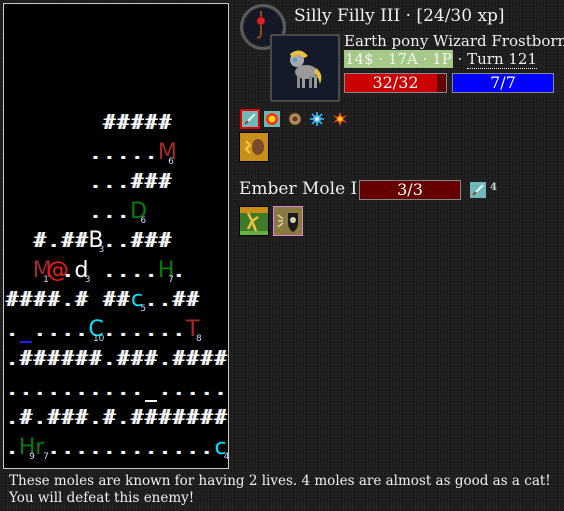 This screenshot has width=564, height=511. I want to click on fire-burst-icon, so click(340, 119).